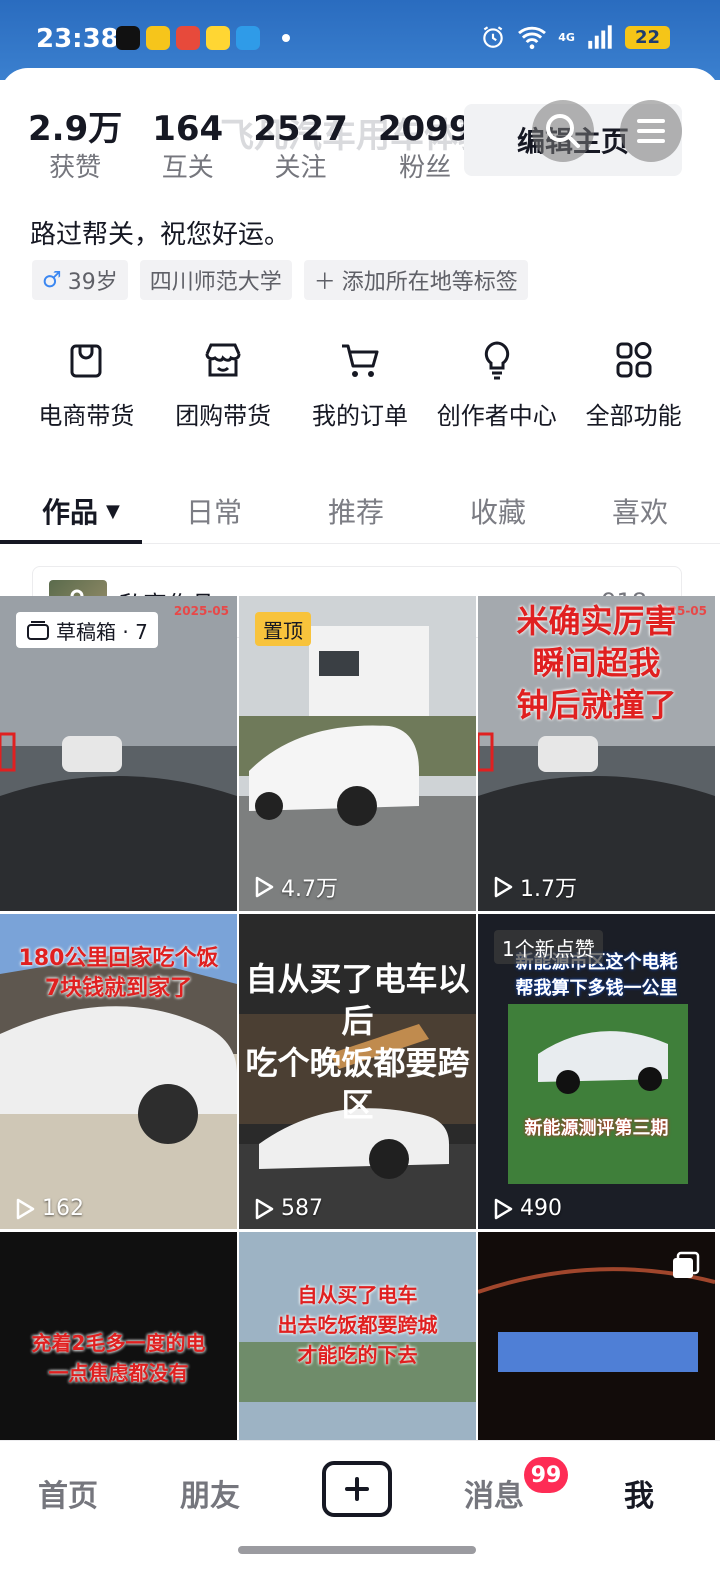  I want to click on video-caption: 180公里回家吃个饭 7块钱就到家了, so click(118, 973).